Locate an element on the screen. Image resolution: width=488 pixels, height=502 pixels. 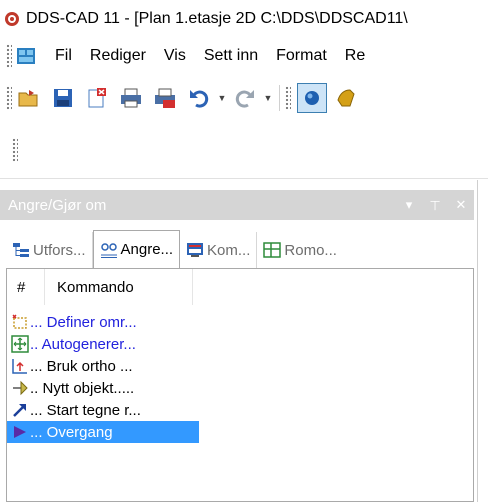
hand-icon is located at coordinates (346, 98).